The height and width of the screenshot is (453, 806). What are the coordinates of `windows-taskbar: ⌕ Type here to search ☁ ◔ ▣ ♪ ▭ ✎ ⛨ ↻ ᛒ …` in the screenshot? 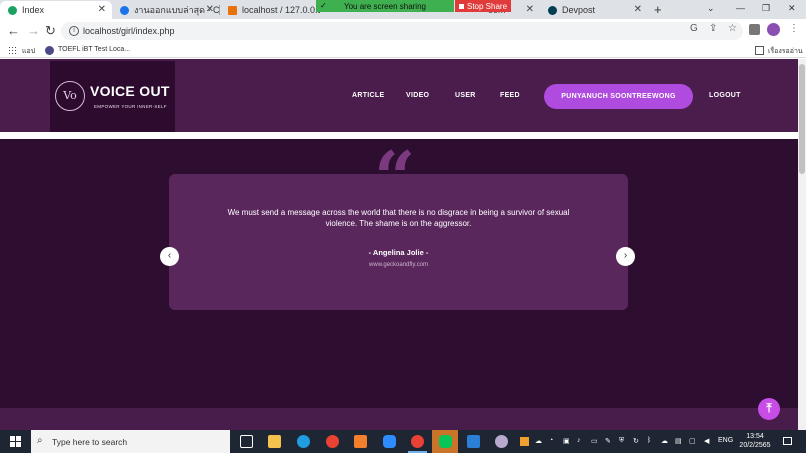 It's located at (403, 441).